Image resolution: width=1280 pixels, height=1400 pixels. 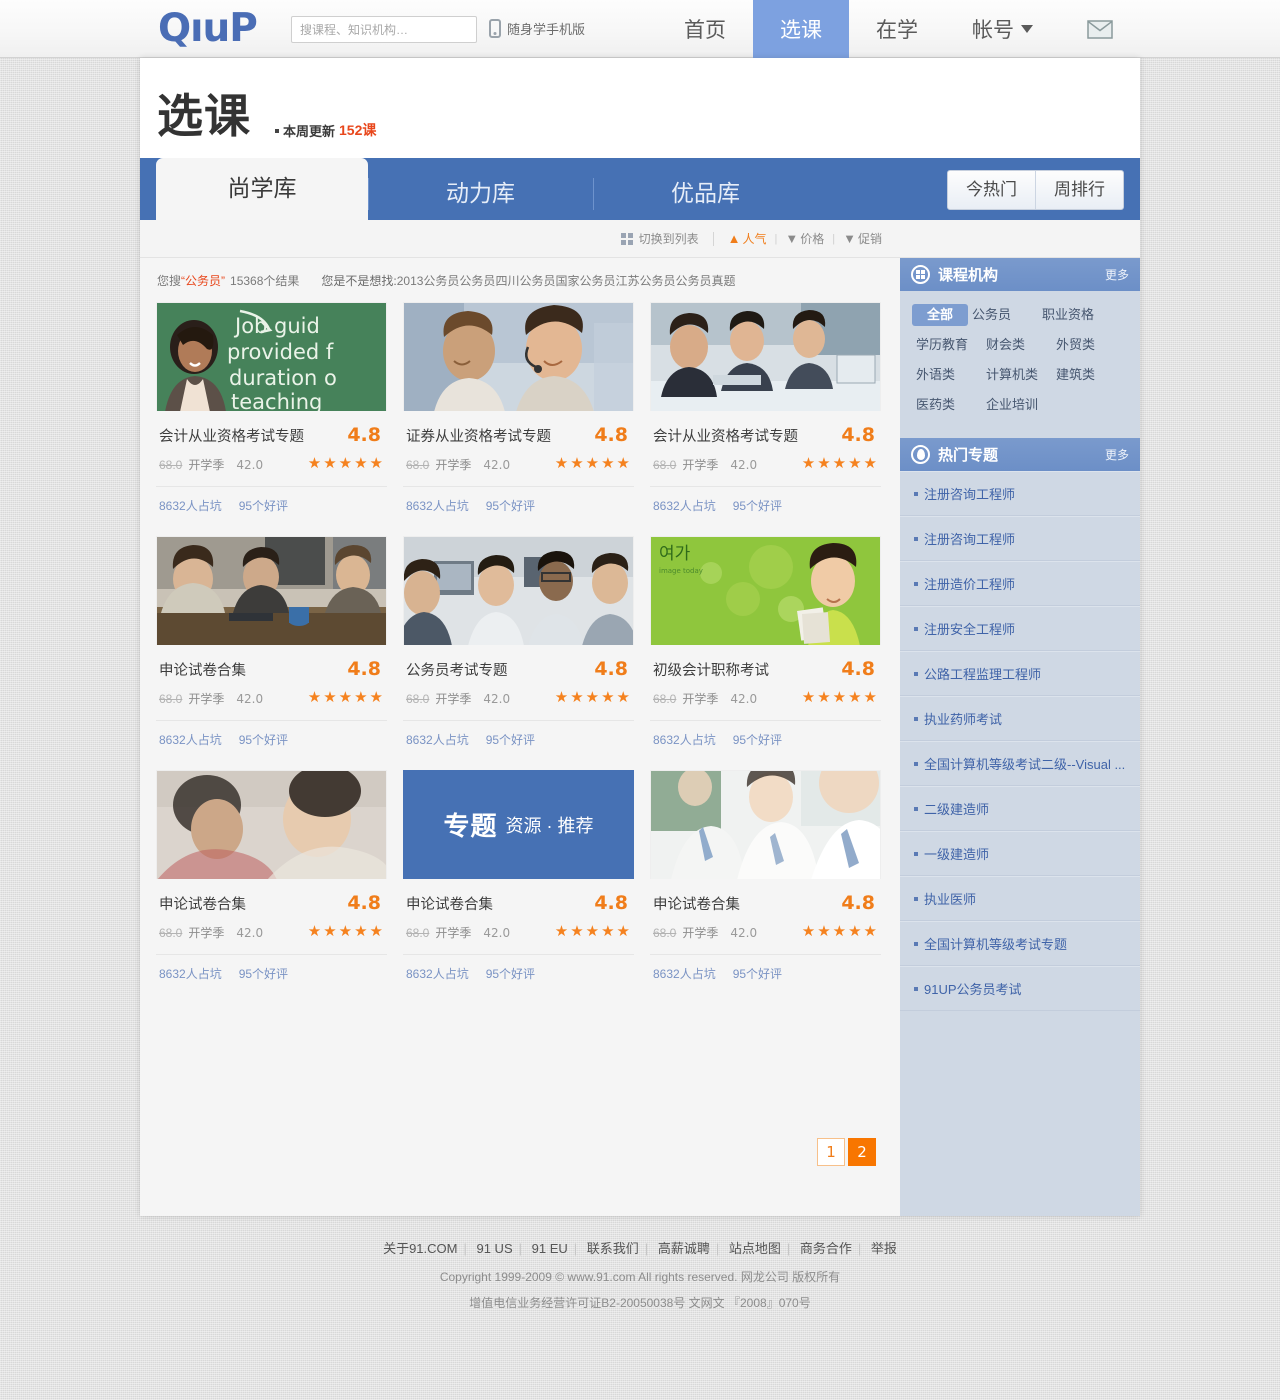 I want to click on rank-button-weekly: 周排行, so click(x=1079, y=190).